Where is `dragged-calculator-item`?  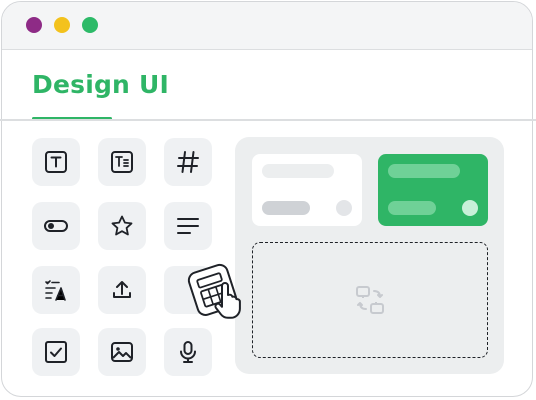 dragged-calculator-item is located at coordinates (214, 294).